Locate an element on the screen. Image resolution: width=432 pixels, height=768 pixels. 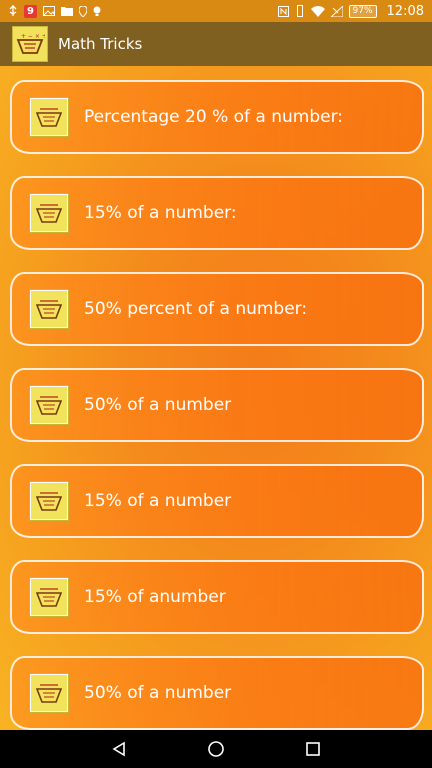
list-item-4: 50% of a number is located at coordinates (217, 405).